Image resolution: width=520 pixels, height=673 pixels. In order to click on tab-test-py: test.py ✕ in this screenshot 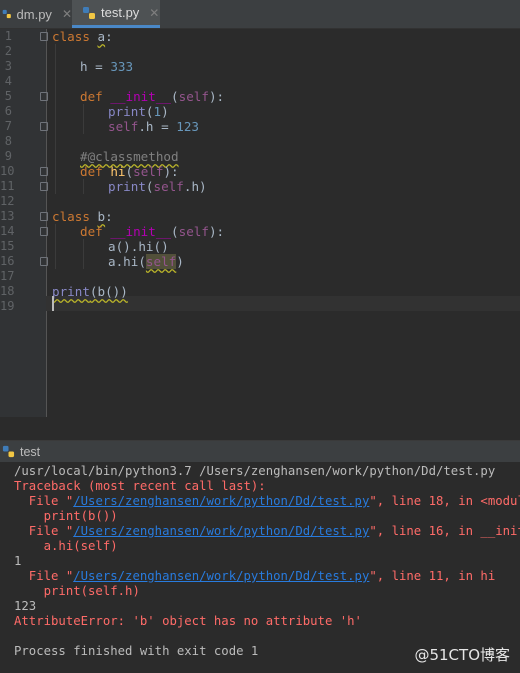, I will do `click(116, 14)`.